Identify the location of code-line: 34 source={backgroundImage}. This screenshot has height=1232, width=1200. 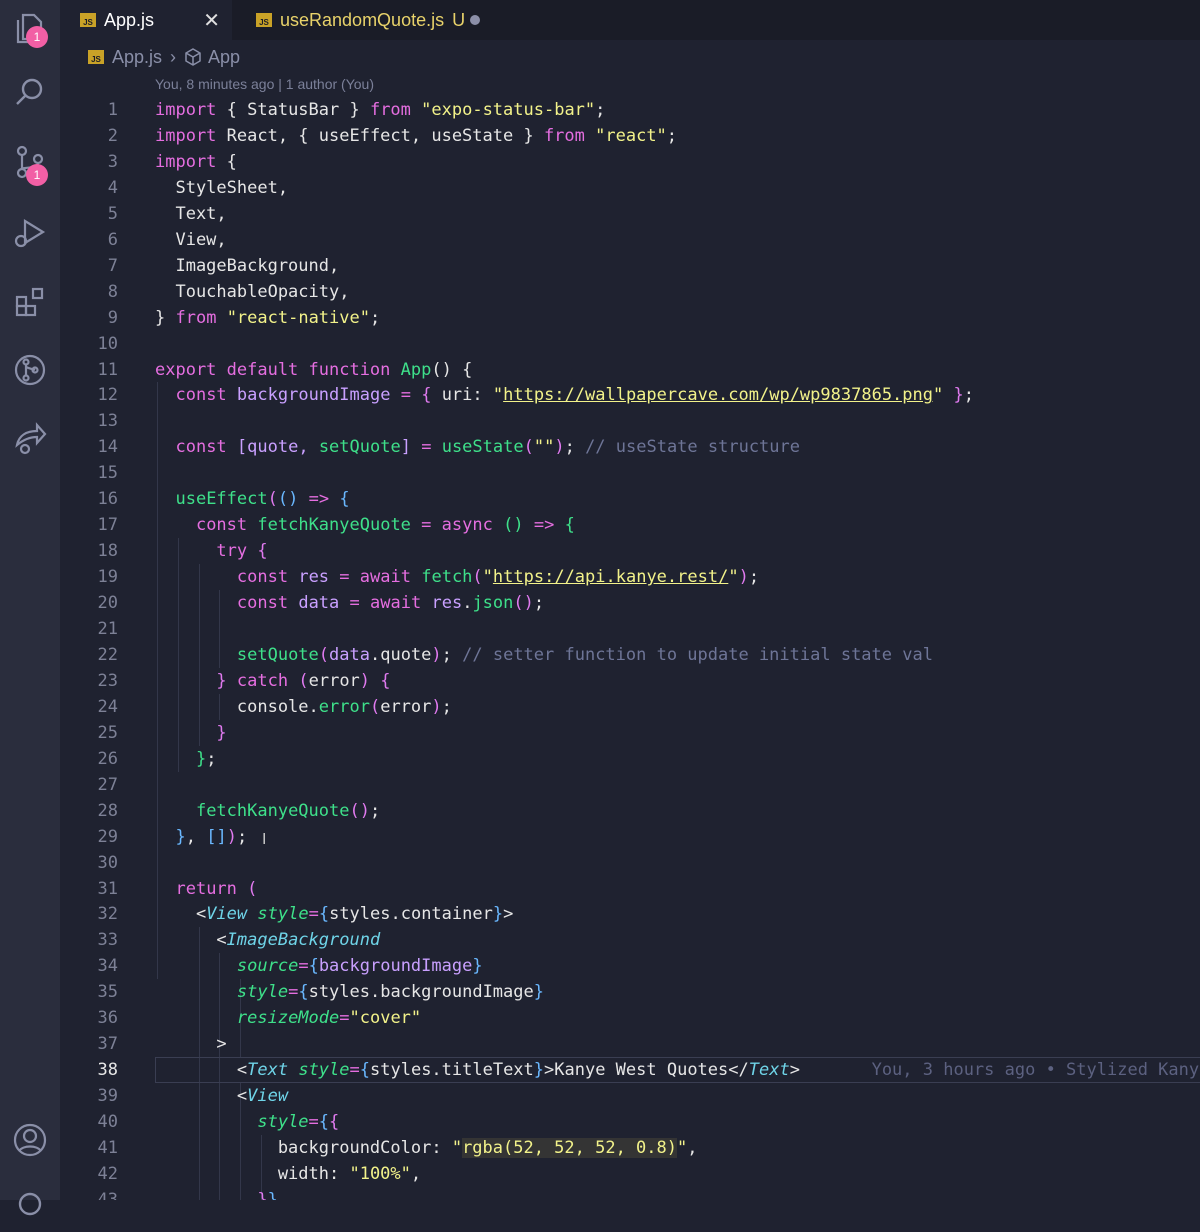
(630, 966).